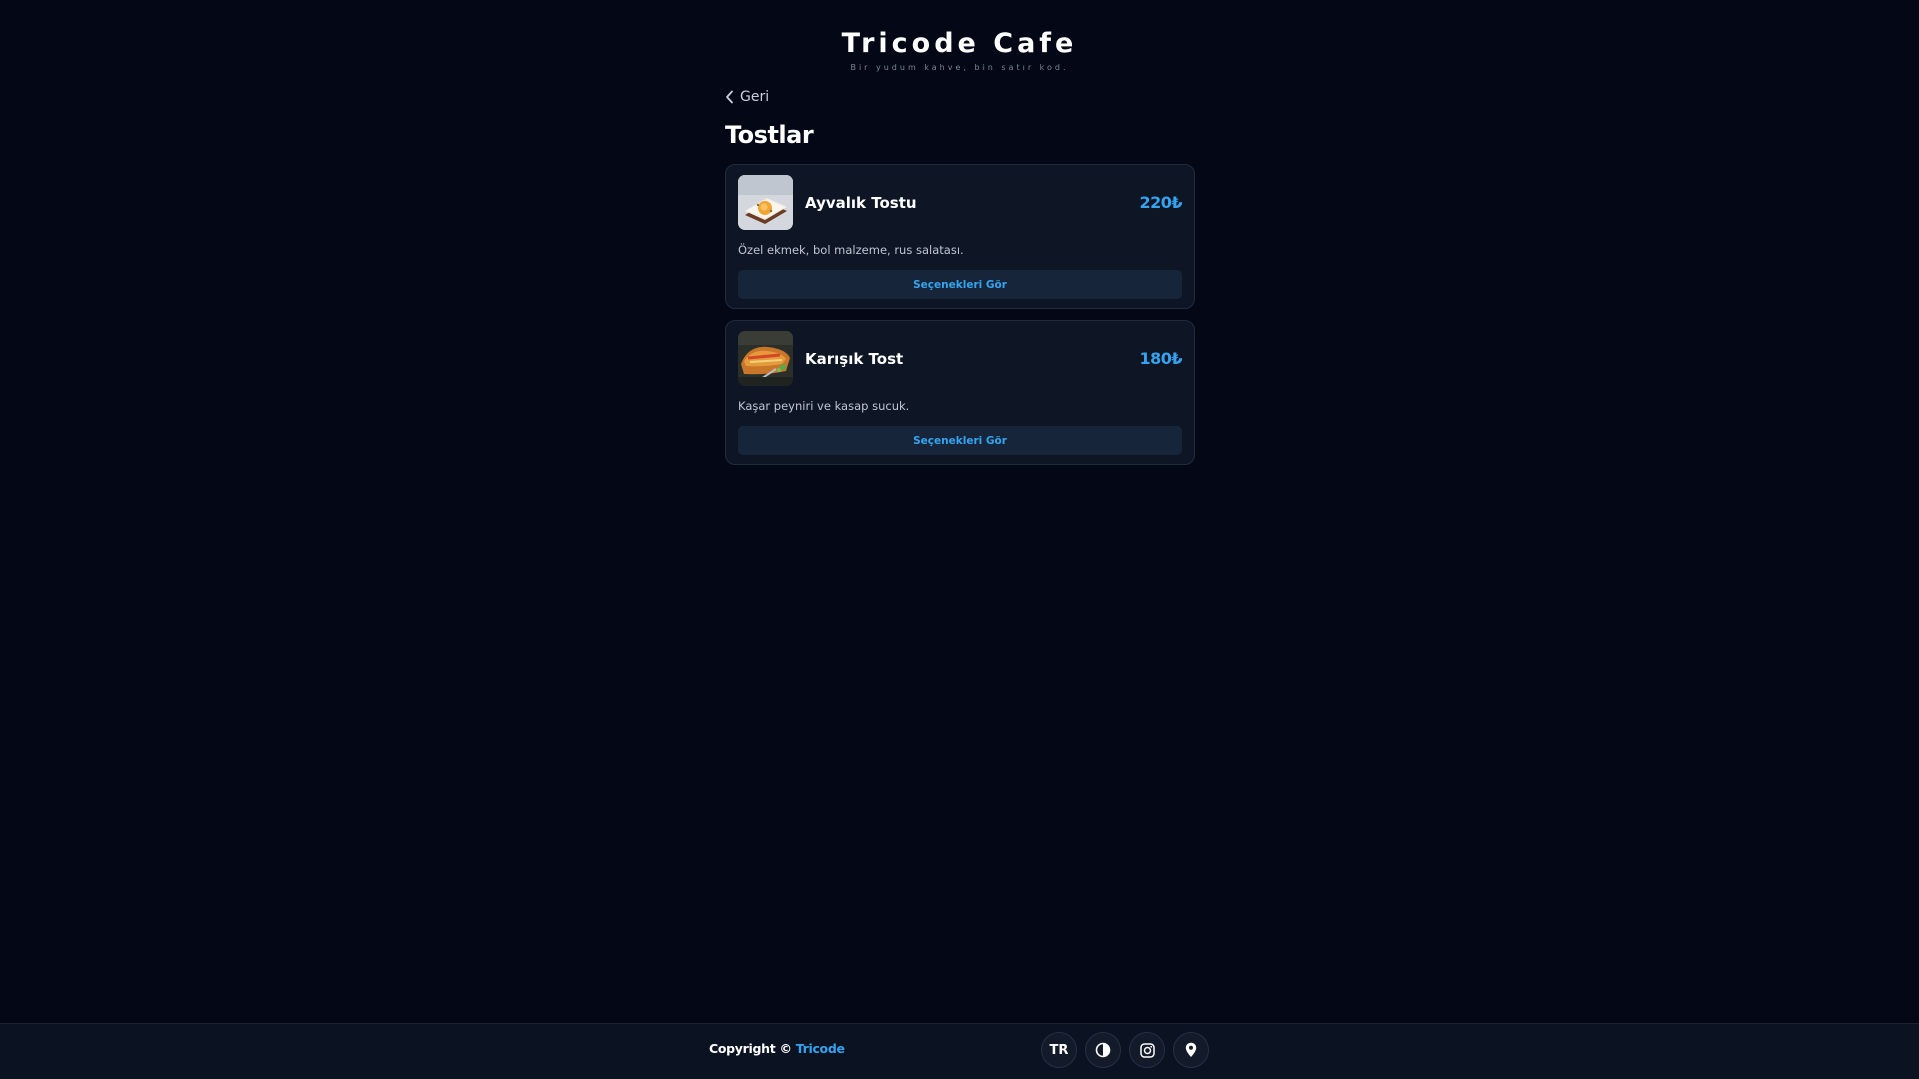  I want to click on product-description: Kaşar peyniri ve kasap sucuk., so click(824, 406).